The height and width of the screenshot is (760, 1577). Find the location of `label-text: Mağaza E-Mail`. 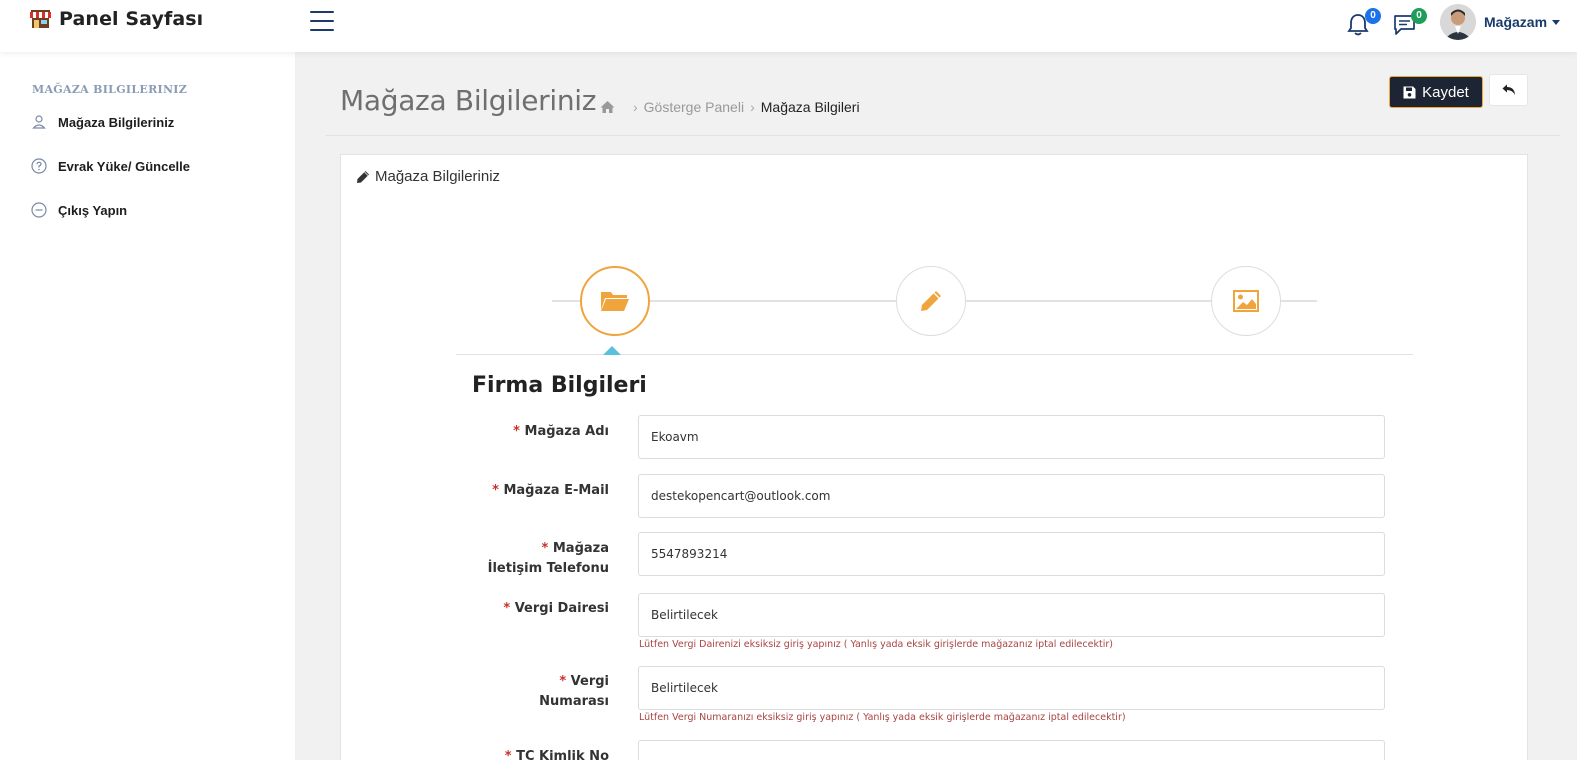

label-text: Mağaza E-Mail is located at coordinates (556, 490).